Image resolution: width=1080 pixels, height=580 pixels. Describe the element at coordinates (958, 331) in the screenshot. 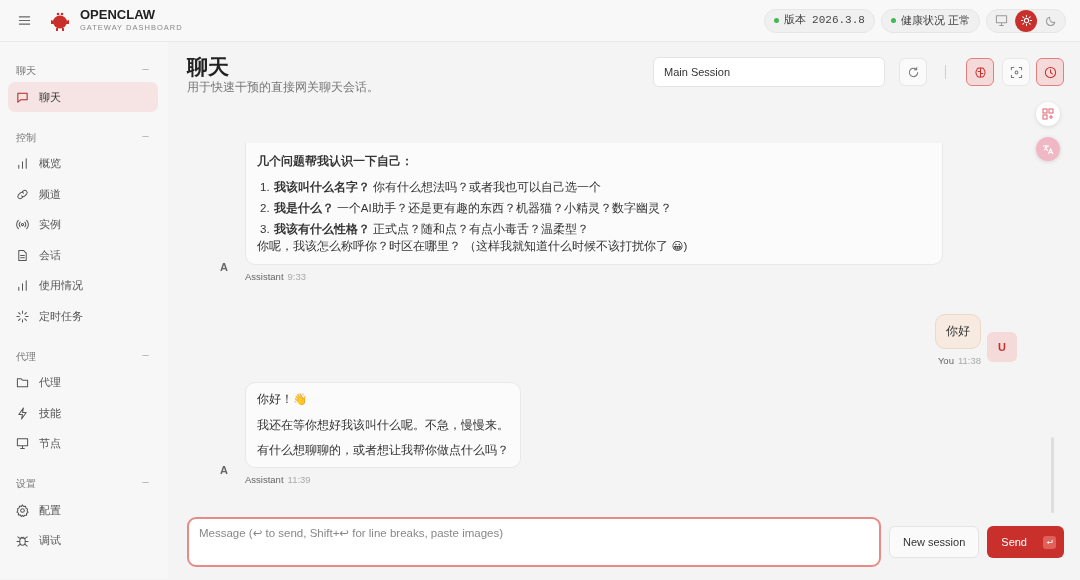

I see `message-text: 你好` at that location.